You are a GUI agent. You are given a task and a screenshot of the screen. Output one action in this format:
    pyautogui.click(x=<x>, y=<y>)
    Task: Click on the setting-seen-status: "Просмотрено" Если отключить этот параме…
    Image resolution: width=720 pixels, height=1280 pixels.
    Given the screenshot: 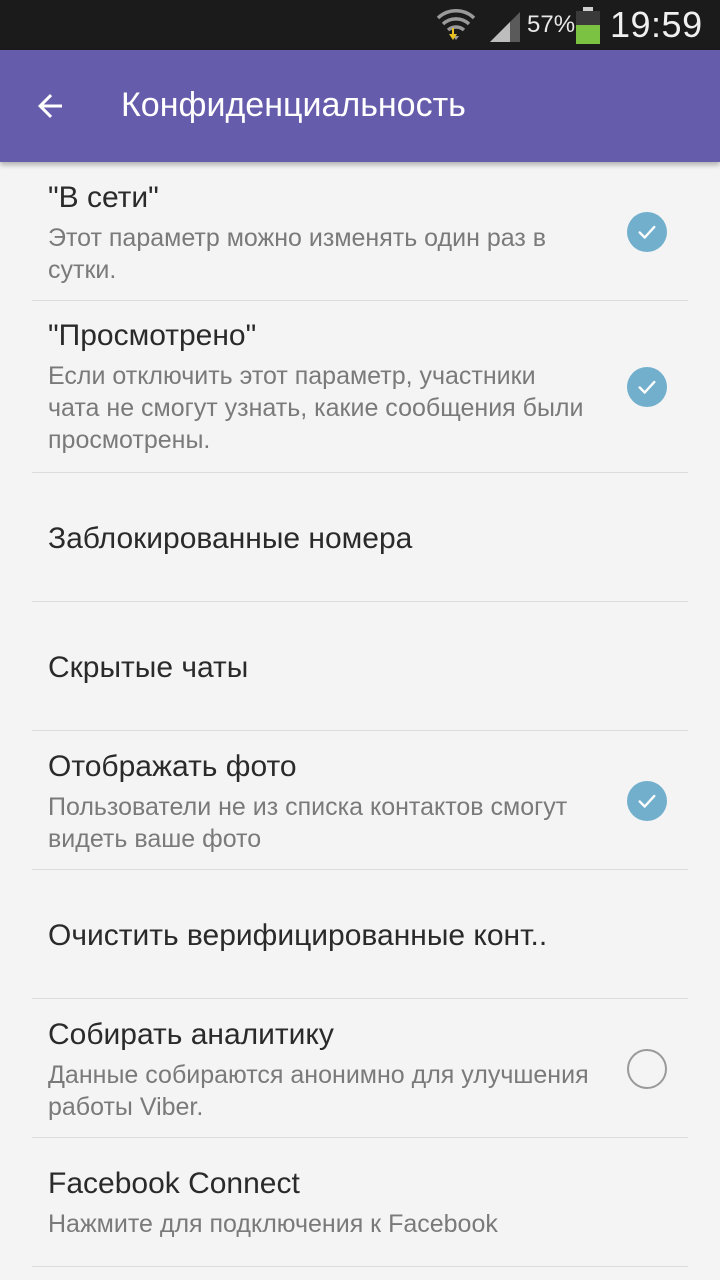 What is the action you would take?
    pyautogui.click(x=360, y=387)
    